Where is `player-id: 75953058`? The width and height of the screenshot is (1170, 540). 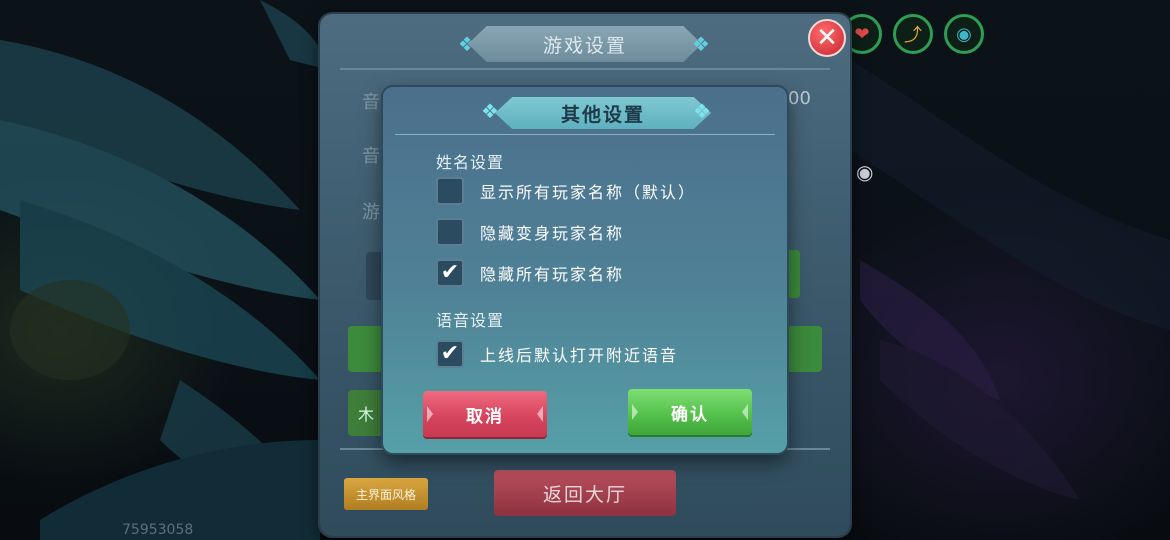
player-id: 75953058 is located at coordinates (158, 530).